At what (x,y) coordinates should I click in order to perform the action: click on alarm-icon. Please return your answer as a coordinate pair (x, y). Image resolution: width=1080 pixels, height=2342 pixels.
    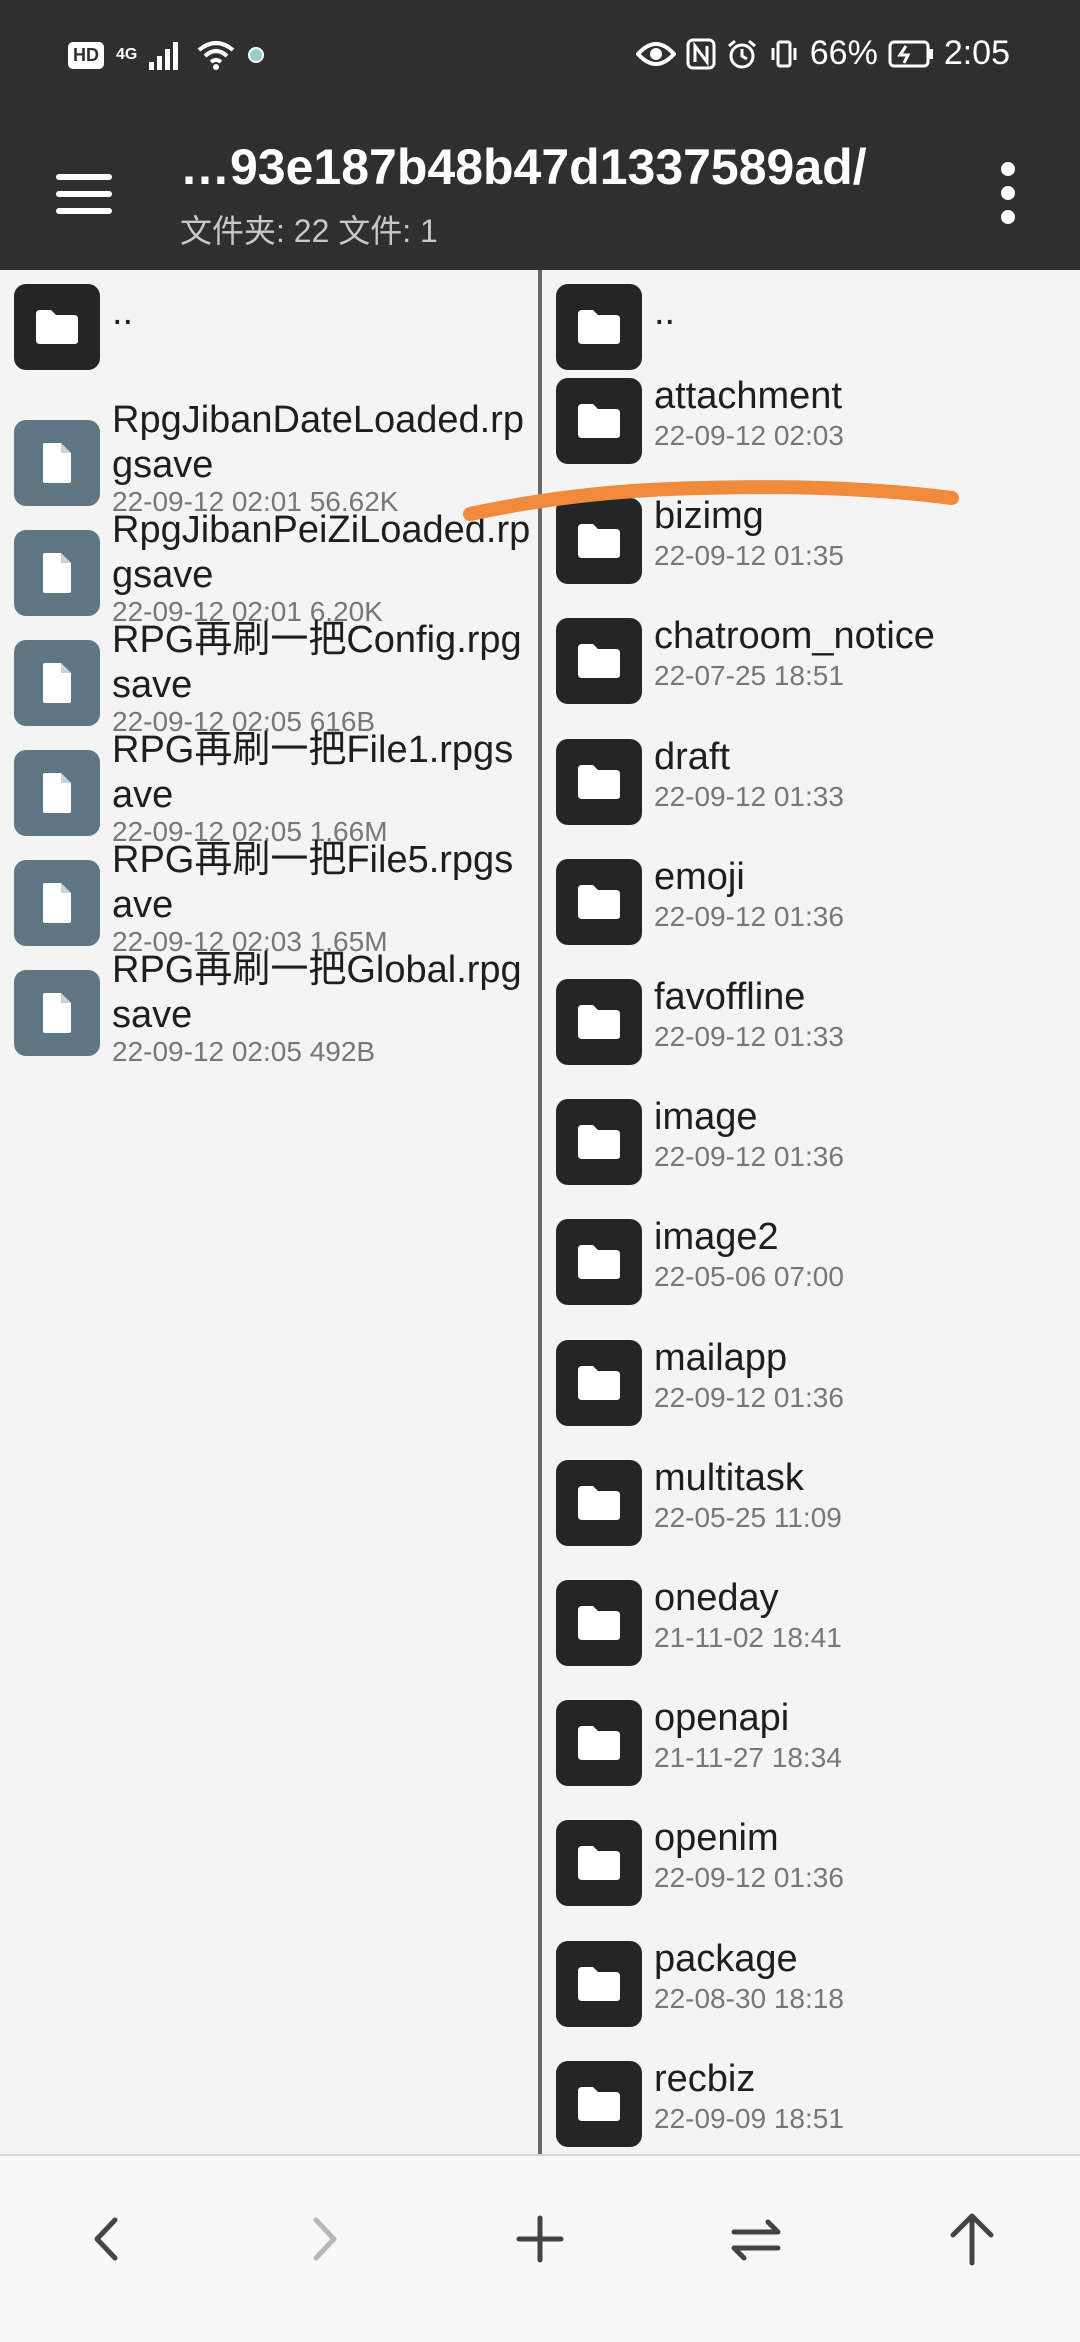
    Looking at the image, I should click on (741, 53).